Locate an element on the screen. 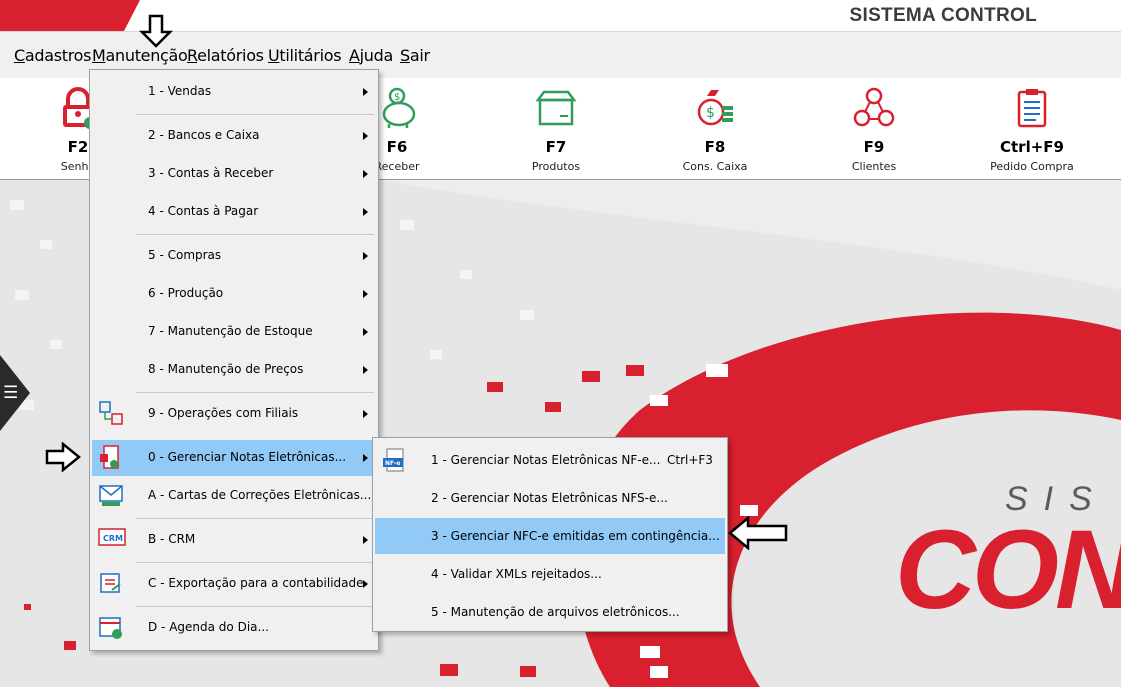  toolbar-key: Ctrl+F9 is located at coordinates (1032, 147).